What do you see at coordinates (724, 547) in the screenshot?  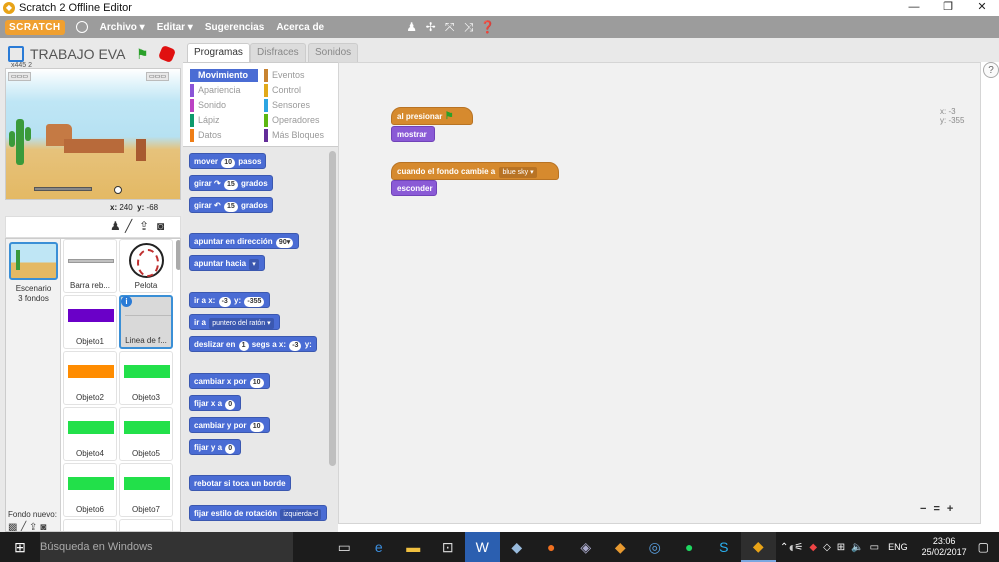 I see `skype-icon: S` at bounding box center [724, 547].